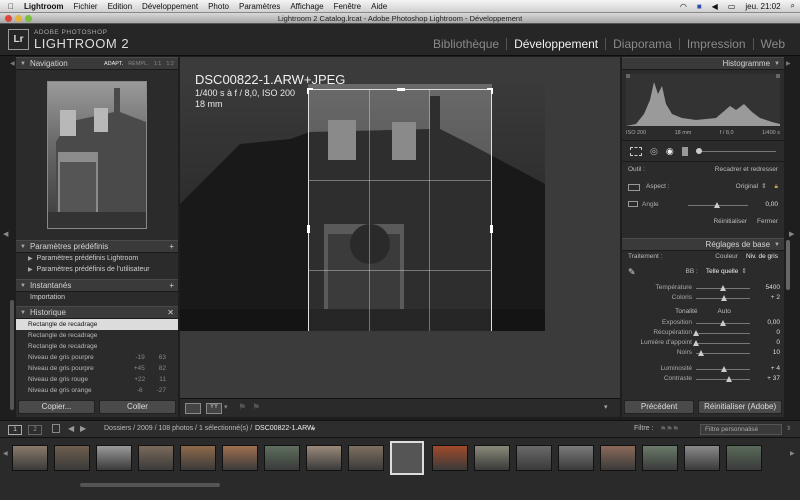  Describe the element at coordinates (23, 64) in the screenshot. I see `collapse-triangle-icon: ▼` at that location.